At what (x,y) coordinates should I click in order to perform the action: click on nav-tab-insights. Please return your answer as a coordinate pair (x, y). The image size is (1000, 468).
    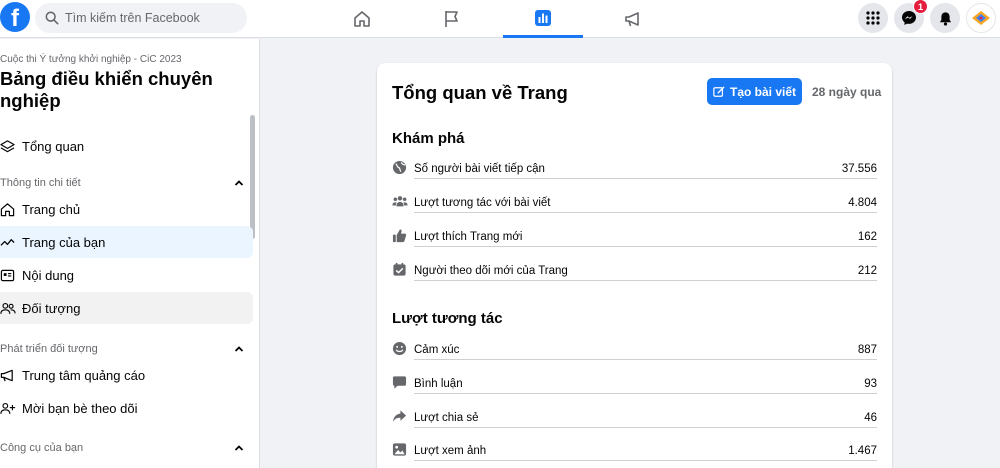
    Looking at the image, I should click on (543, 19).